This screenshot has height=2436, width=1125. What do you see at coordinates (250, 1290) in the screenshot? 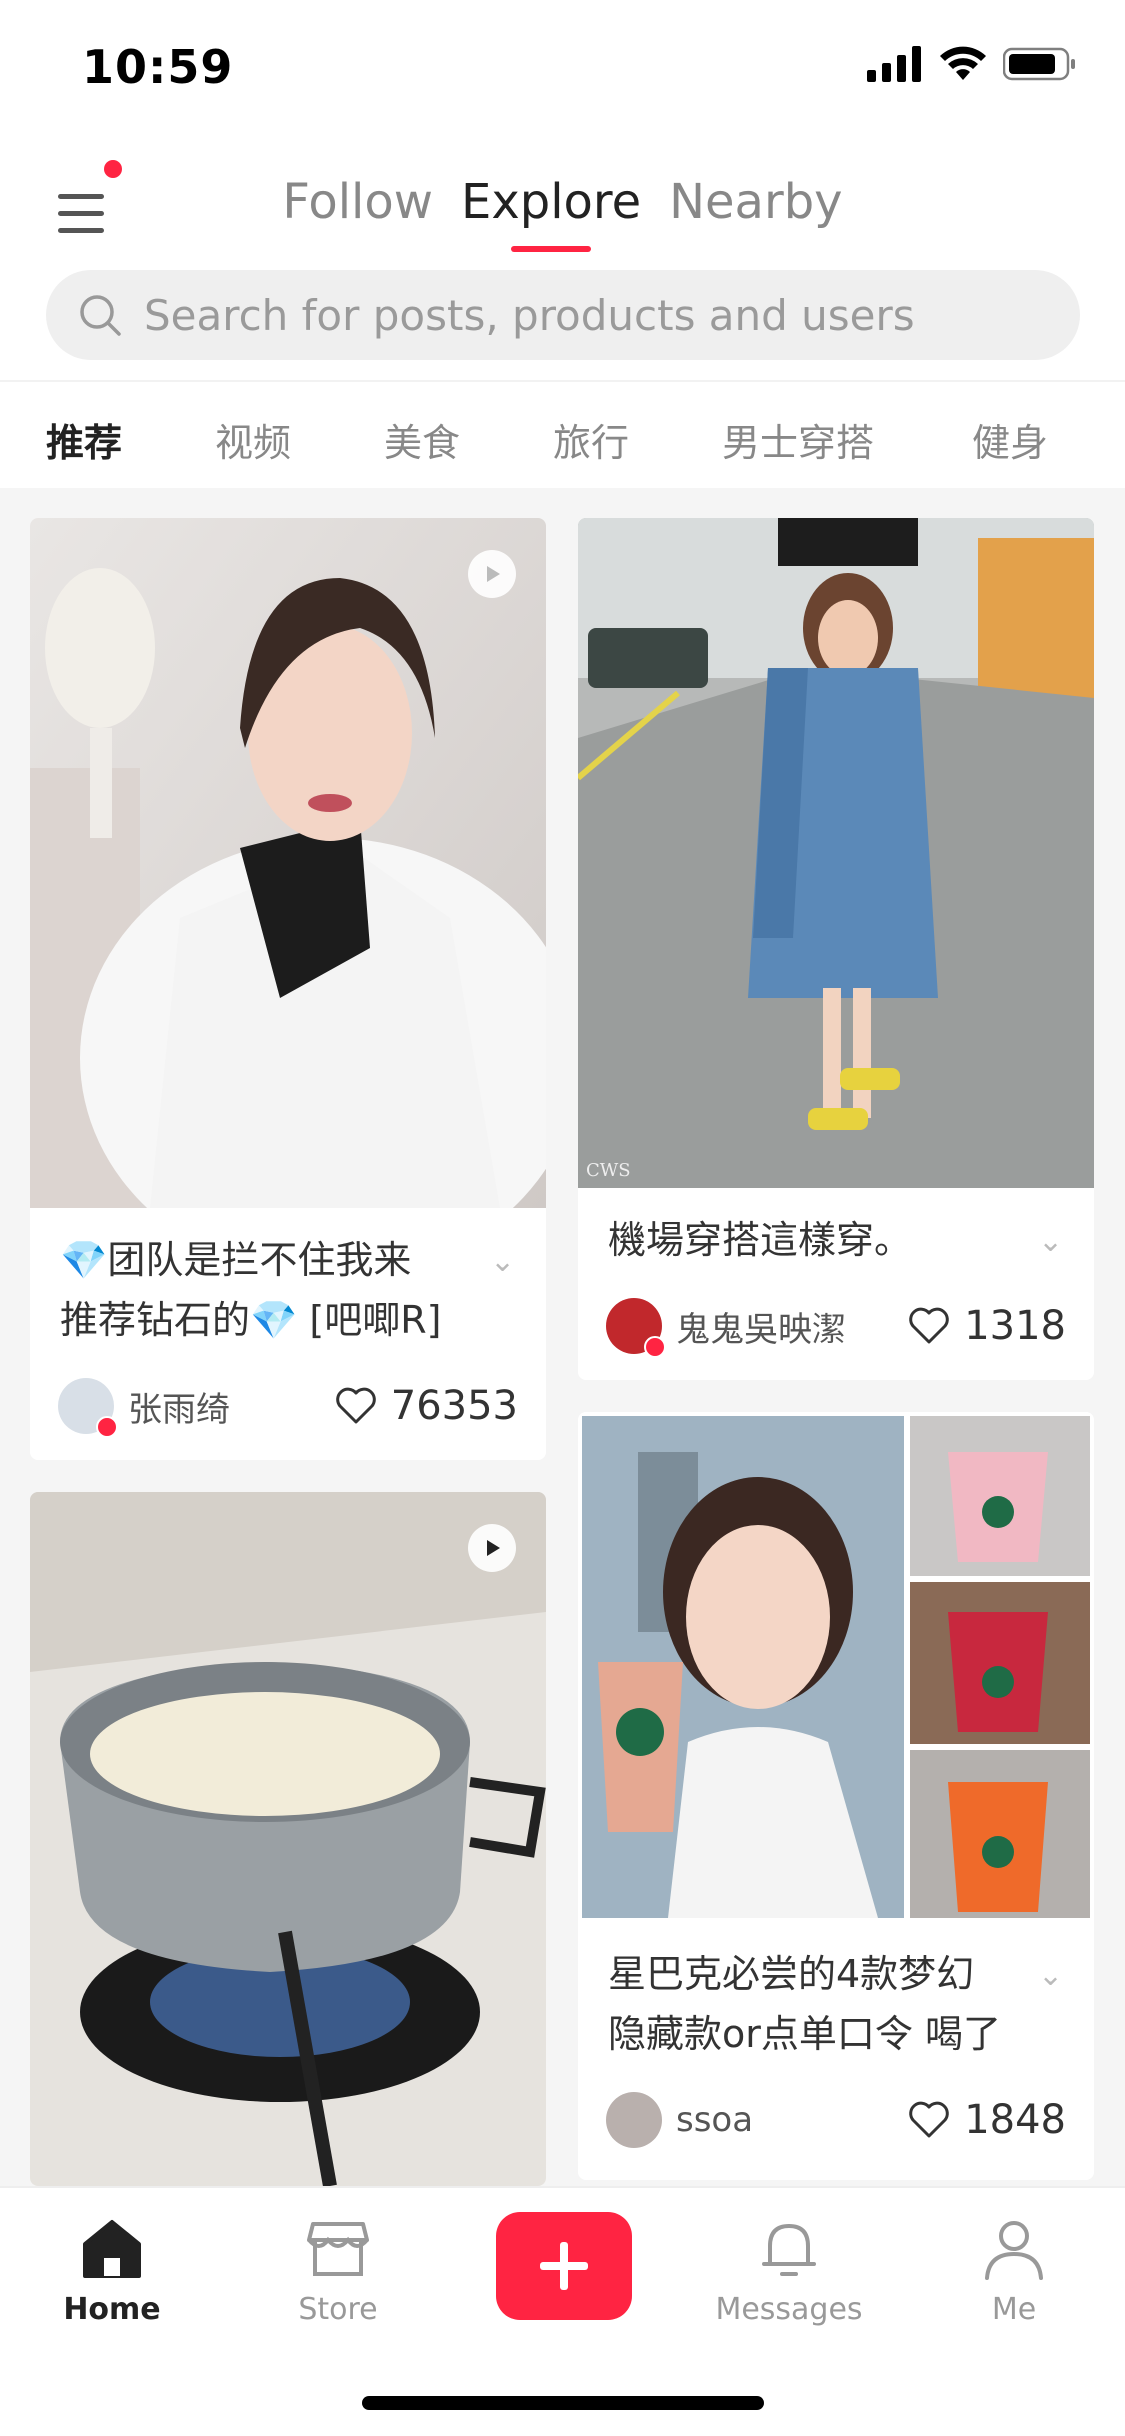
I see `post-title: 💎团队是拦不住我来 推荐钻石的💎 [吧唧R]` at bounding box center [250, 1290].